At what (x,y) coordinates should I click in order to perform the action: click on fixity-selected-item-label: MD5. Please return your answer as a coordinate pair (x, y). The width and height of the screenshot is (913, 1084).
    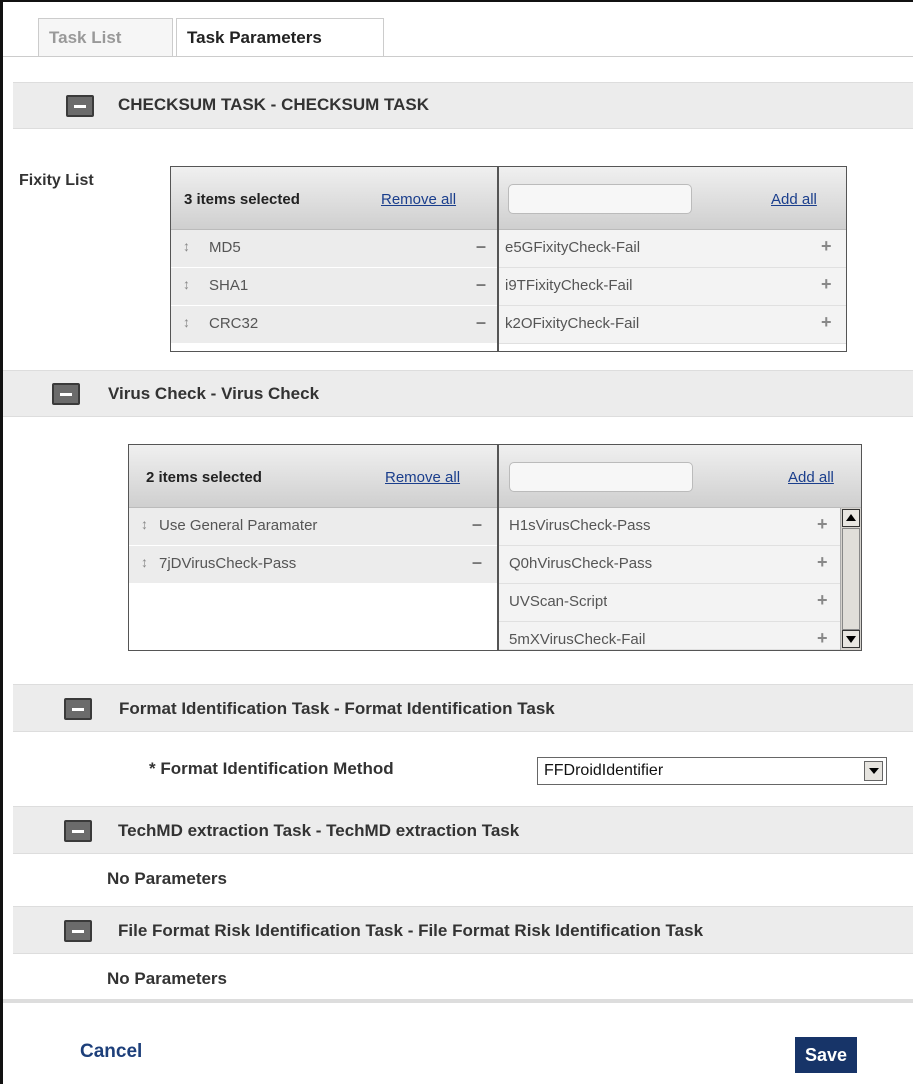
    Looking at the image, I should click on (225, 247).